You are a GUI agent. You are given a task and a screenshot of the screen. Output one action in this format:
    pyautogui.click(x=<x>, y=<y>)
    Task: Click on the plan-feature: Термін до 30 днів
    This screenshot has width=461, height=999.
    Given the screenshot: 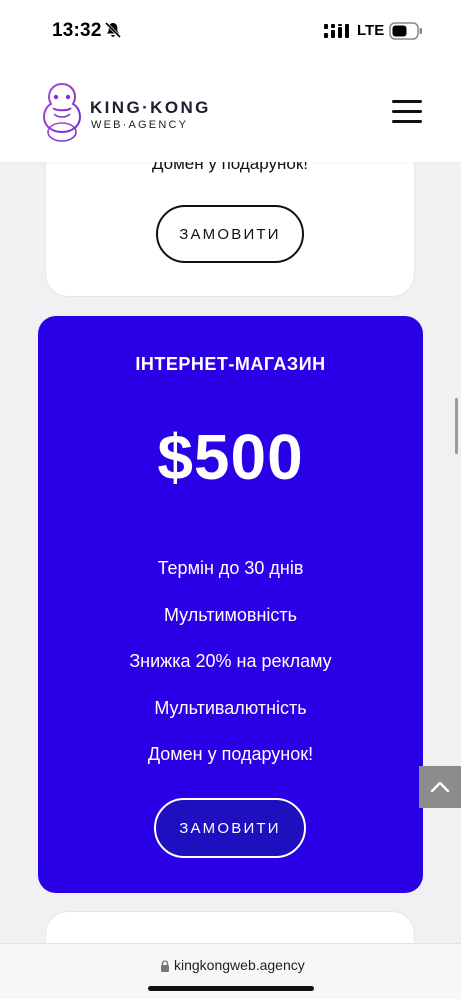 What is the action you would take?
    pyautogui.click(x=230, y=568)
    